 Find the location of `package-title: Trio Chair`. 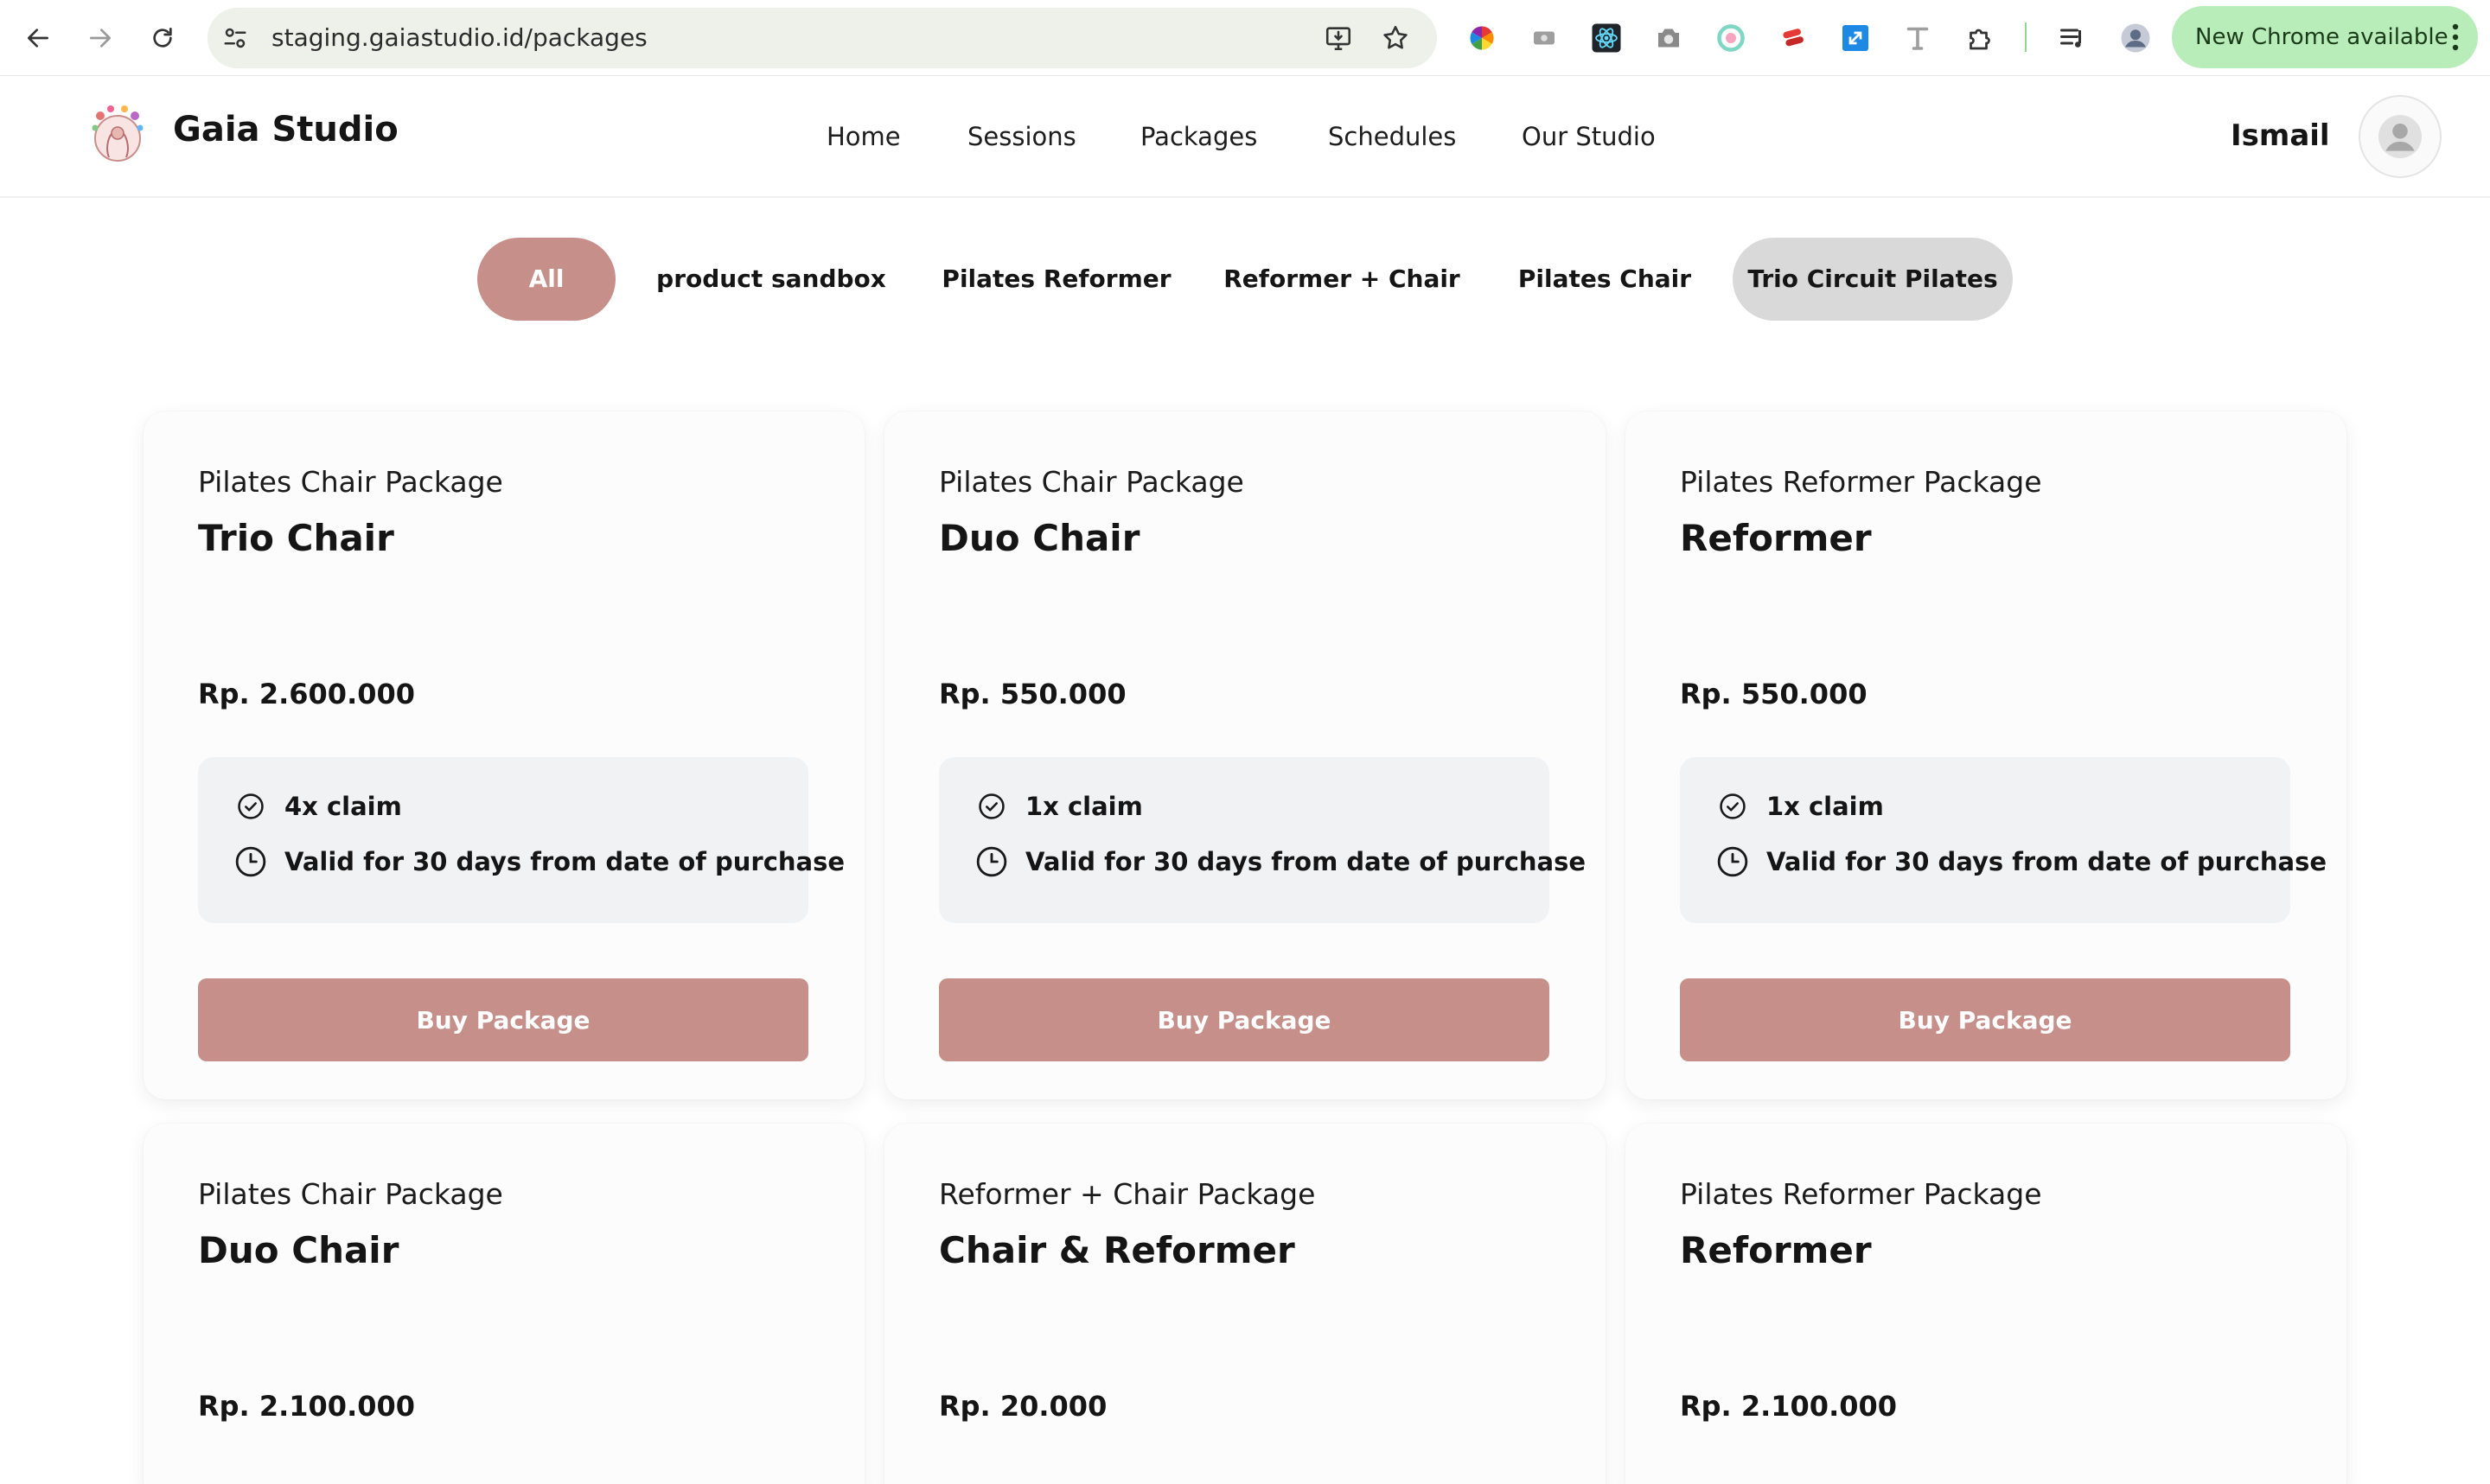

package-title: Trio Chair is located at coordinates (296, 538).